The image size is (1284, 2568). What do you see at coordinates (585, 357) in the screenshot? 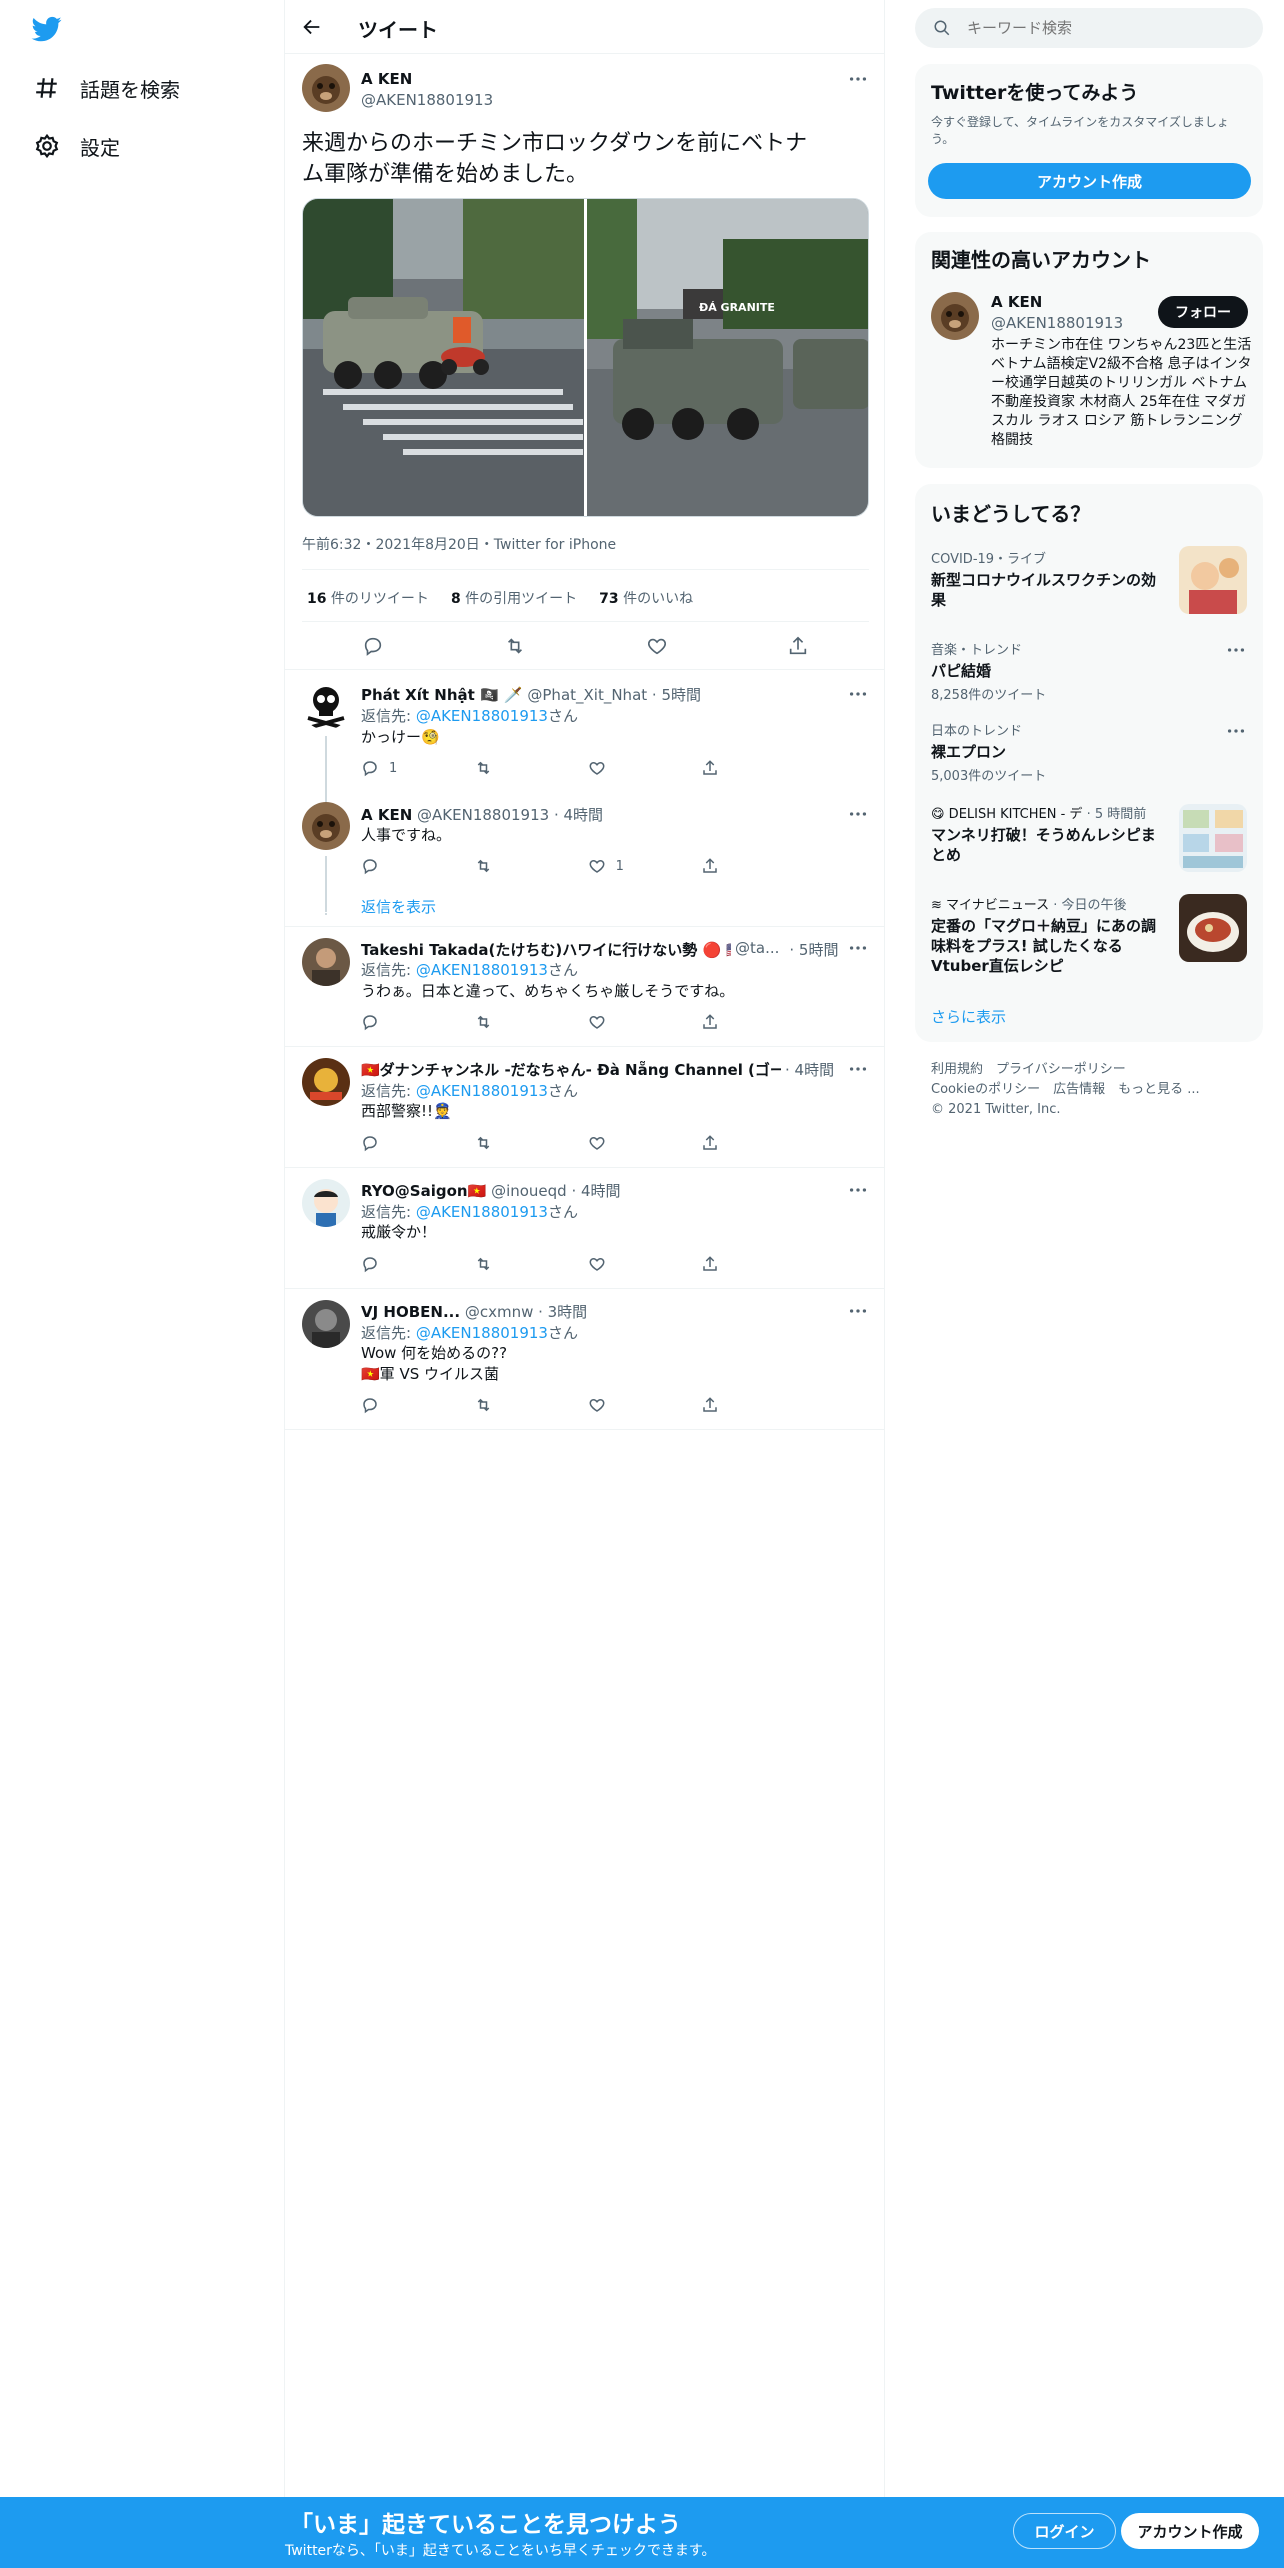
I see `tweet-media: ĐÁ GRANITE` at bounding box center [585, 357].